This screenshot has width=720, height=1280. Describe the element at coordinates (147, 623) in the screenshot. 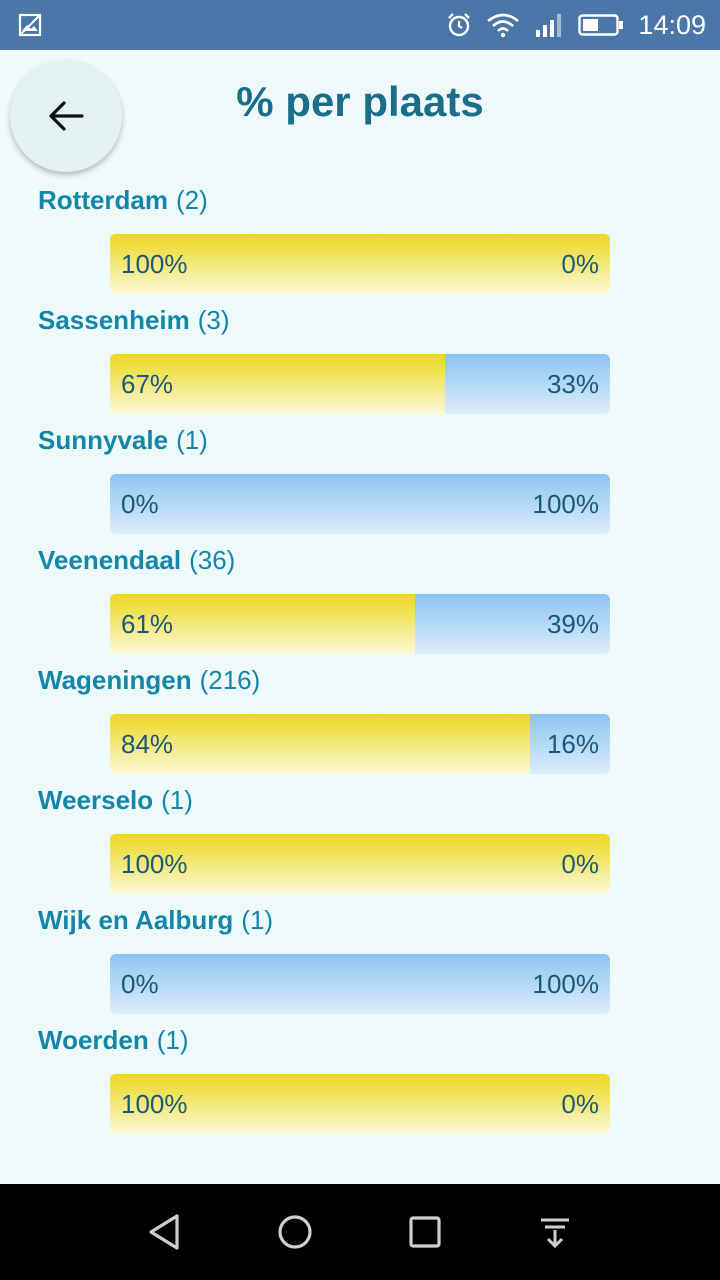

I see `percentage-left: 61%` at that location.